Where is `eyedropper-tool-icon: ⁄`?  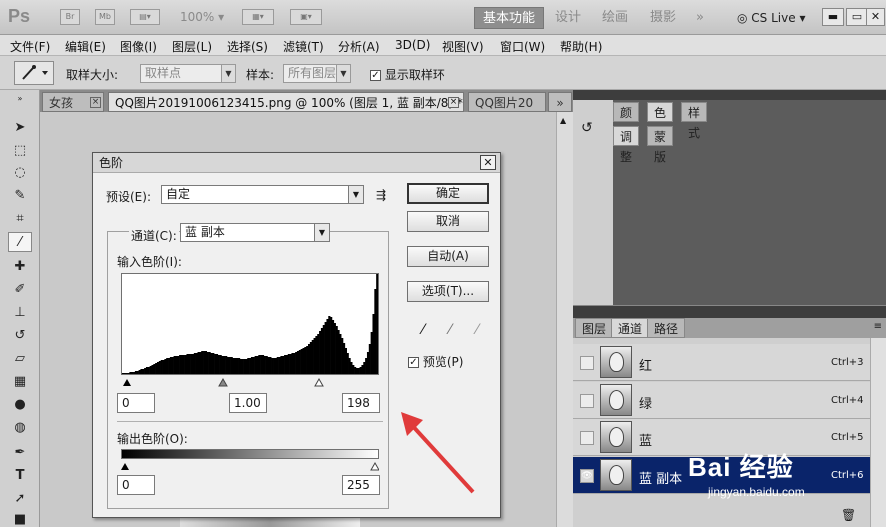 eyedropper-tool-icon: ⁄ is located at coordinates (20, 242).